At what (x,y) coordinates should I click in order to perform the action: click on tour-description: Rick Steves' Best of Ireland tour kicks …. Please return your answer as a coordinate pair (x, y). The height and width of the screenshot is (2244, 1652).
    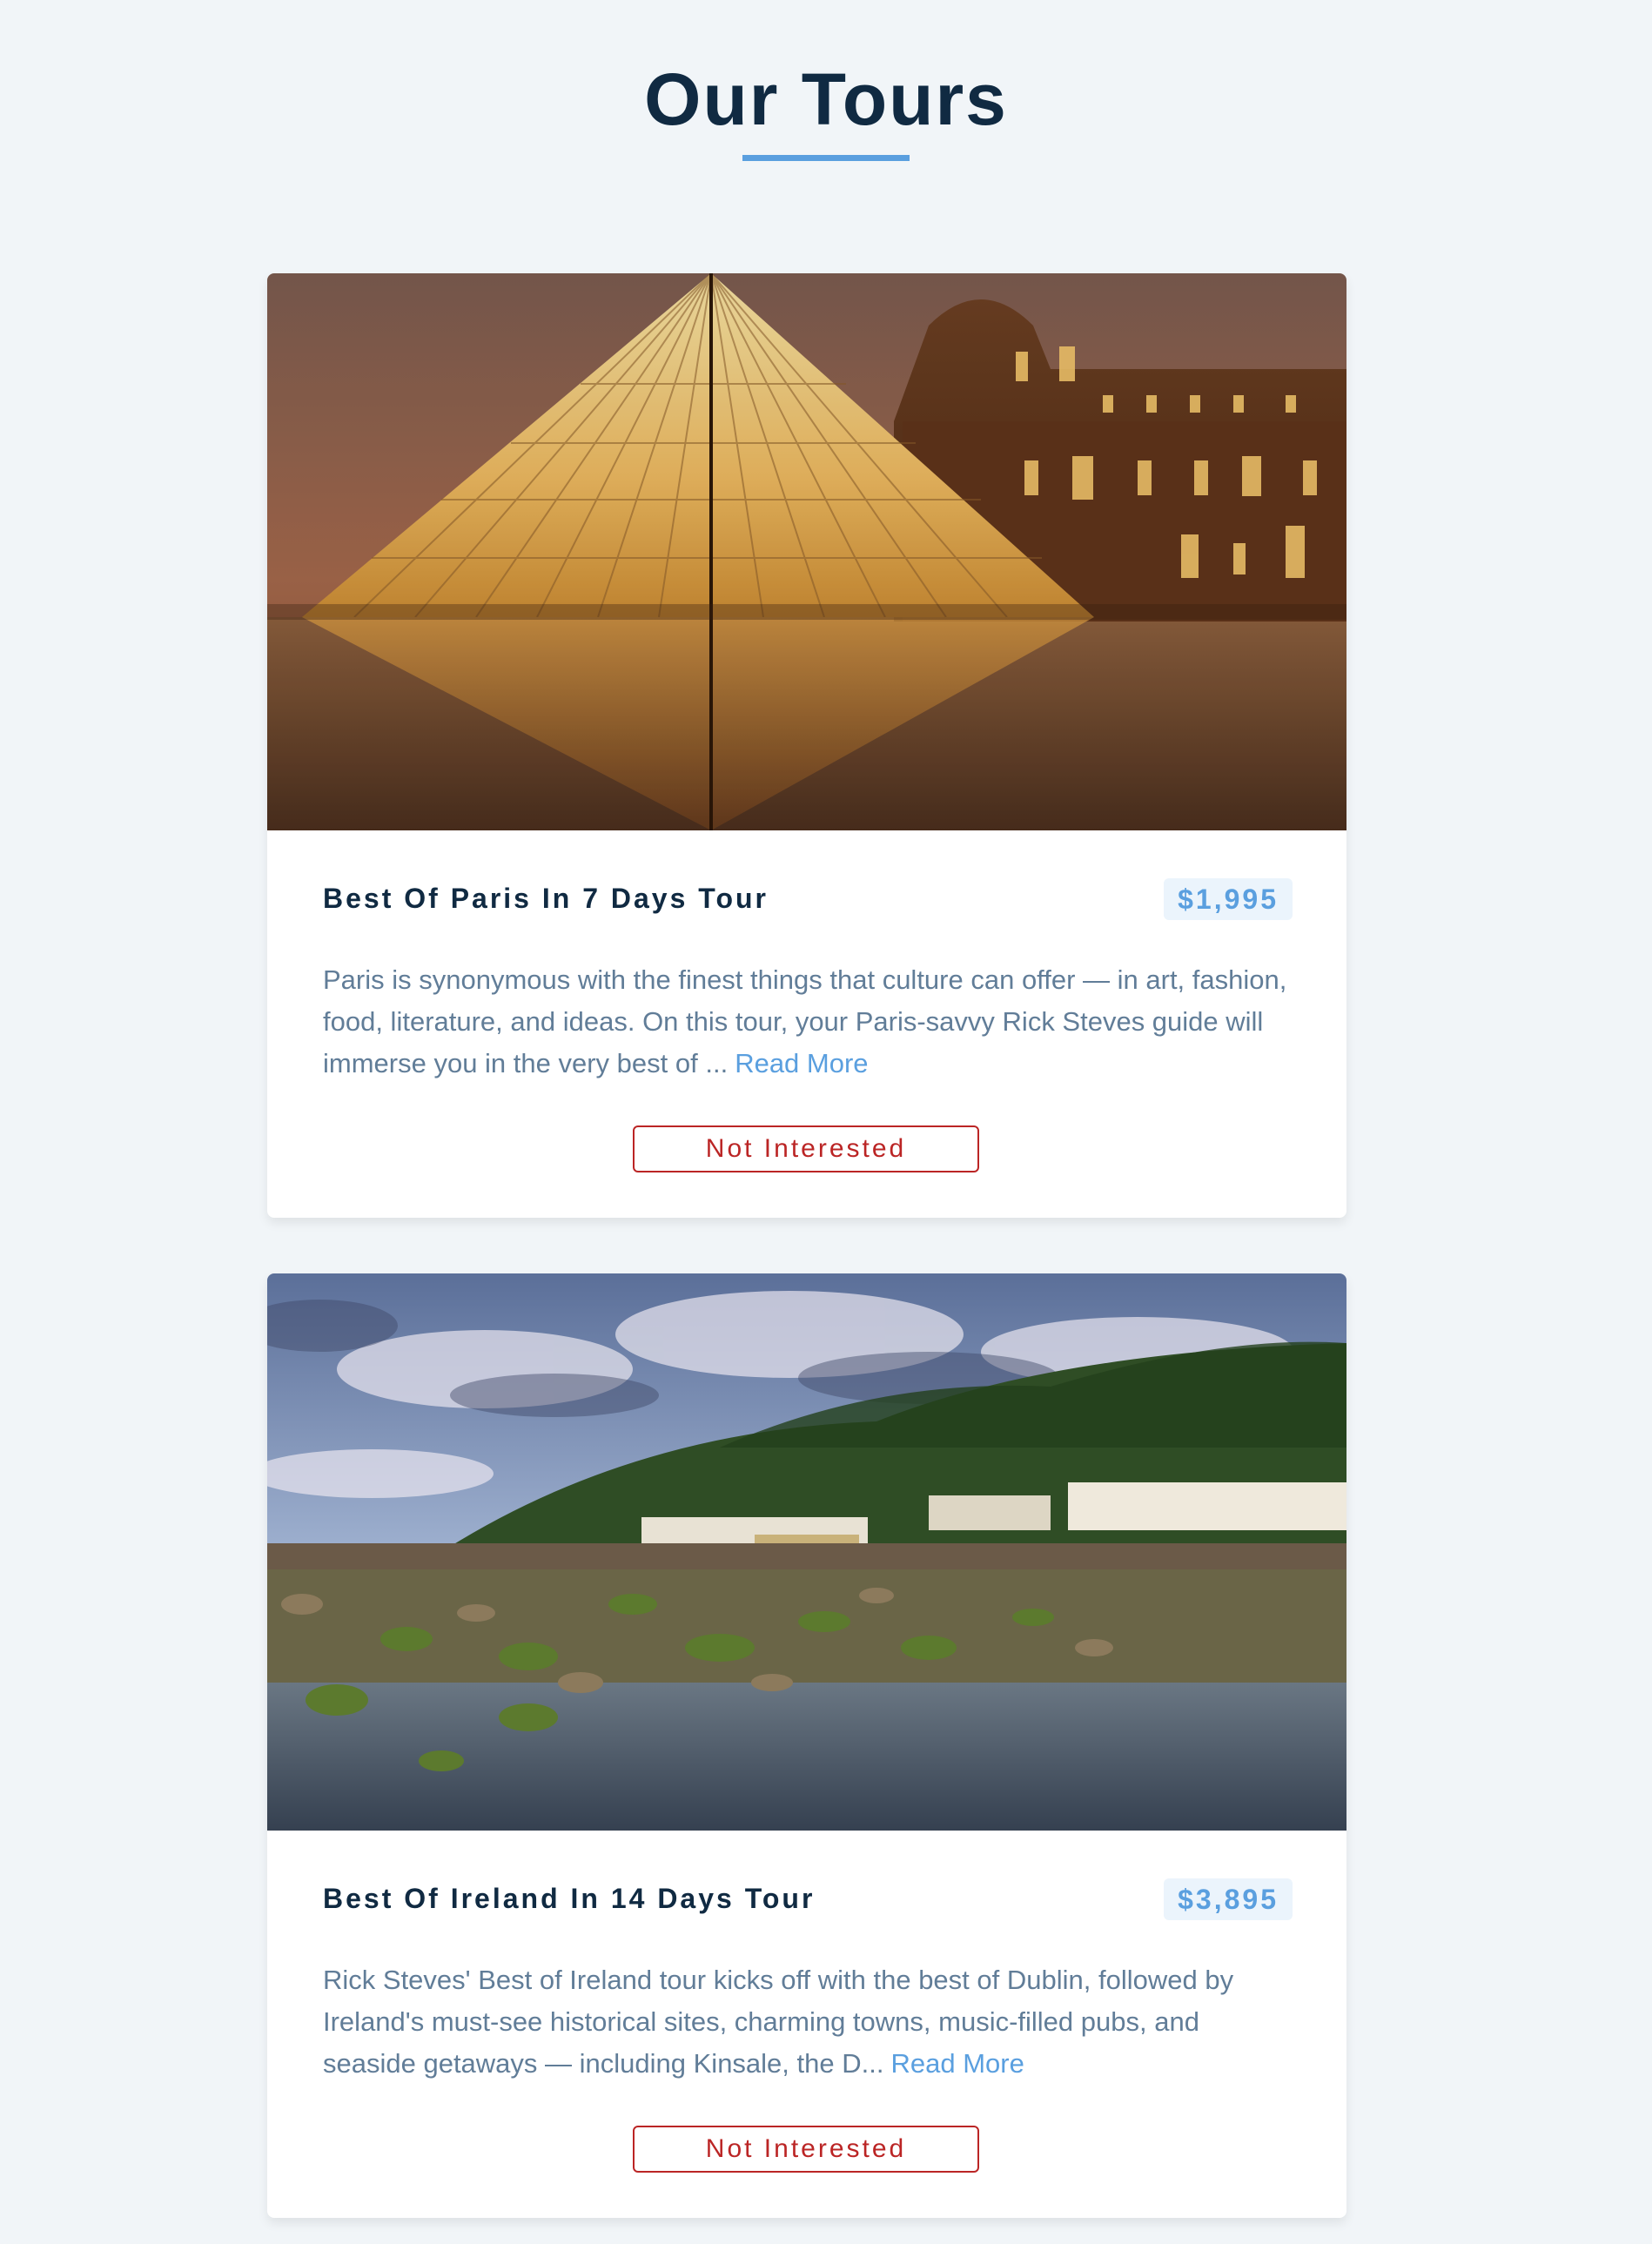
    Looking at the image, I should click on (811, 2022).